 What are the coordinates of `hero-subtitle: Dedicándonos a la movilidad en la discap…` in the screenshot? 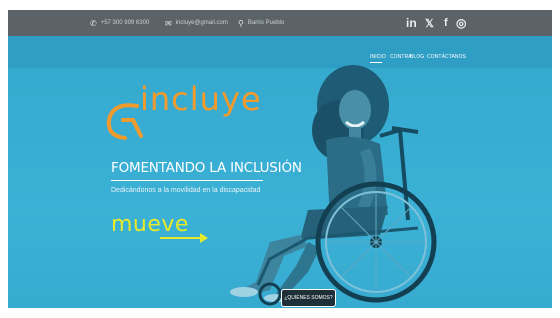 It's located at (186, 190).